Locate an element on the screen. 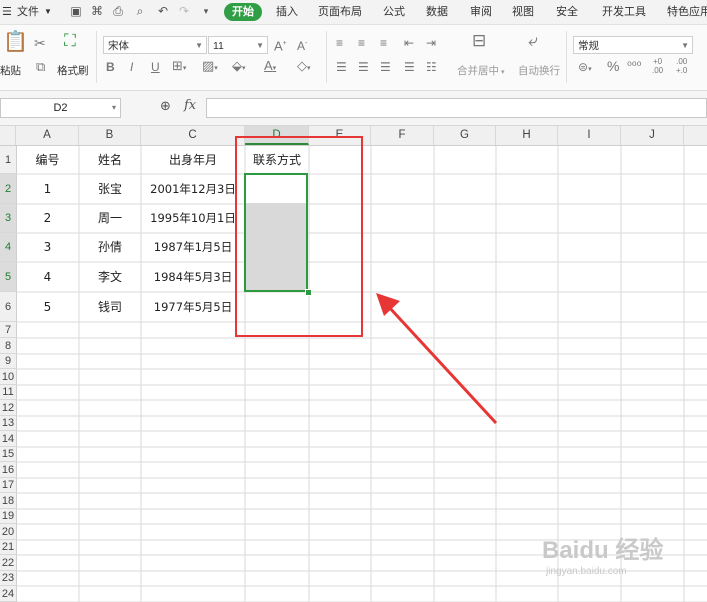 Image resolution: width=707 pixels, height=602 pixels. indent-icon: ⇥ is located at coordinates (431, 43).